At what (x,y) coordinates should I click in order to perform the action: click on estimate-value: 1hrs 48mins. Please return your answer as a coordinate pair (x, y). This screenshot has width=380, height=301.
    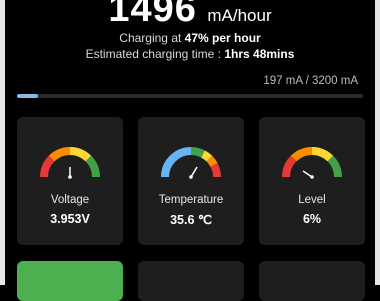
    Looking at the image, I should click on (259, 54).